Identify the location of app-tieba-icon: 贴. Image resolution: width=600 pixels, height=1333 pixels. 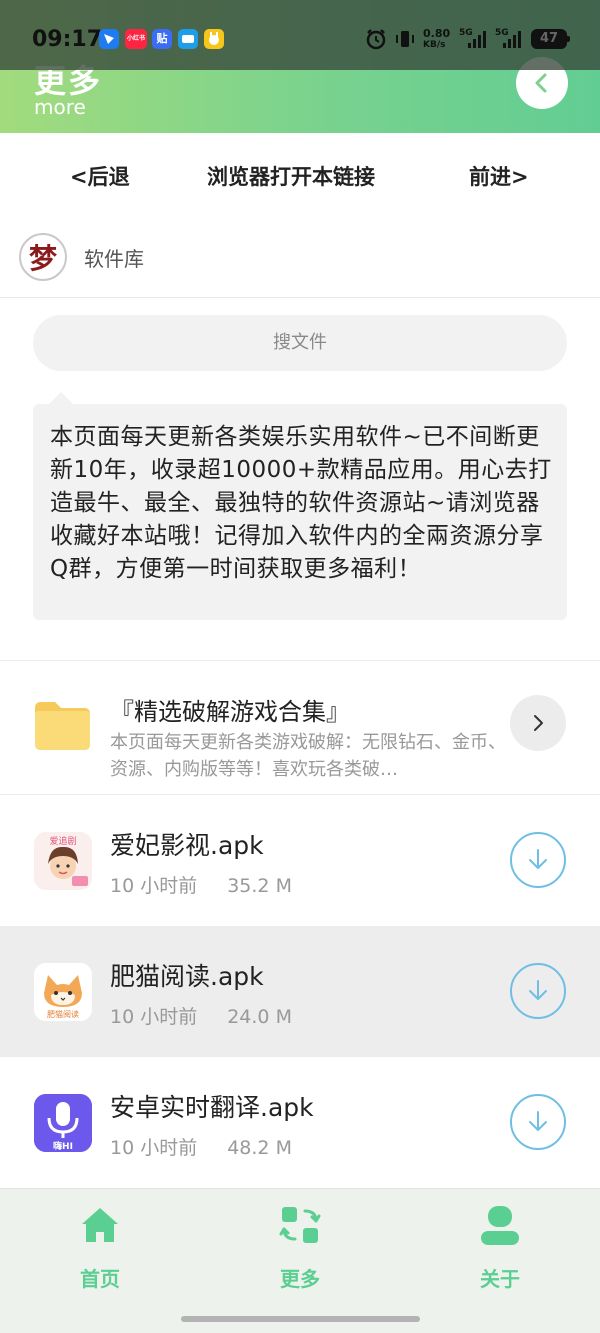
(162, 39).